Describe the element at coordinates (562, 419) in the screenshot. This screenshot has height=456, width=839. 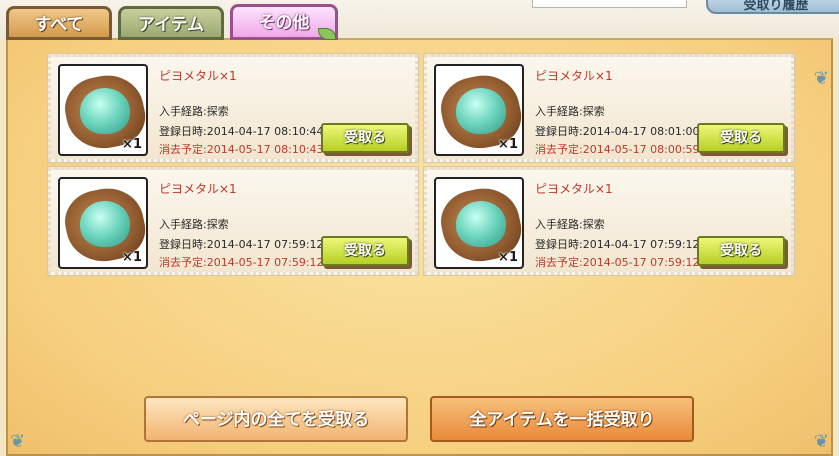
I see `receive-all-button: 全アイテムを一括受取り` at that location.